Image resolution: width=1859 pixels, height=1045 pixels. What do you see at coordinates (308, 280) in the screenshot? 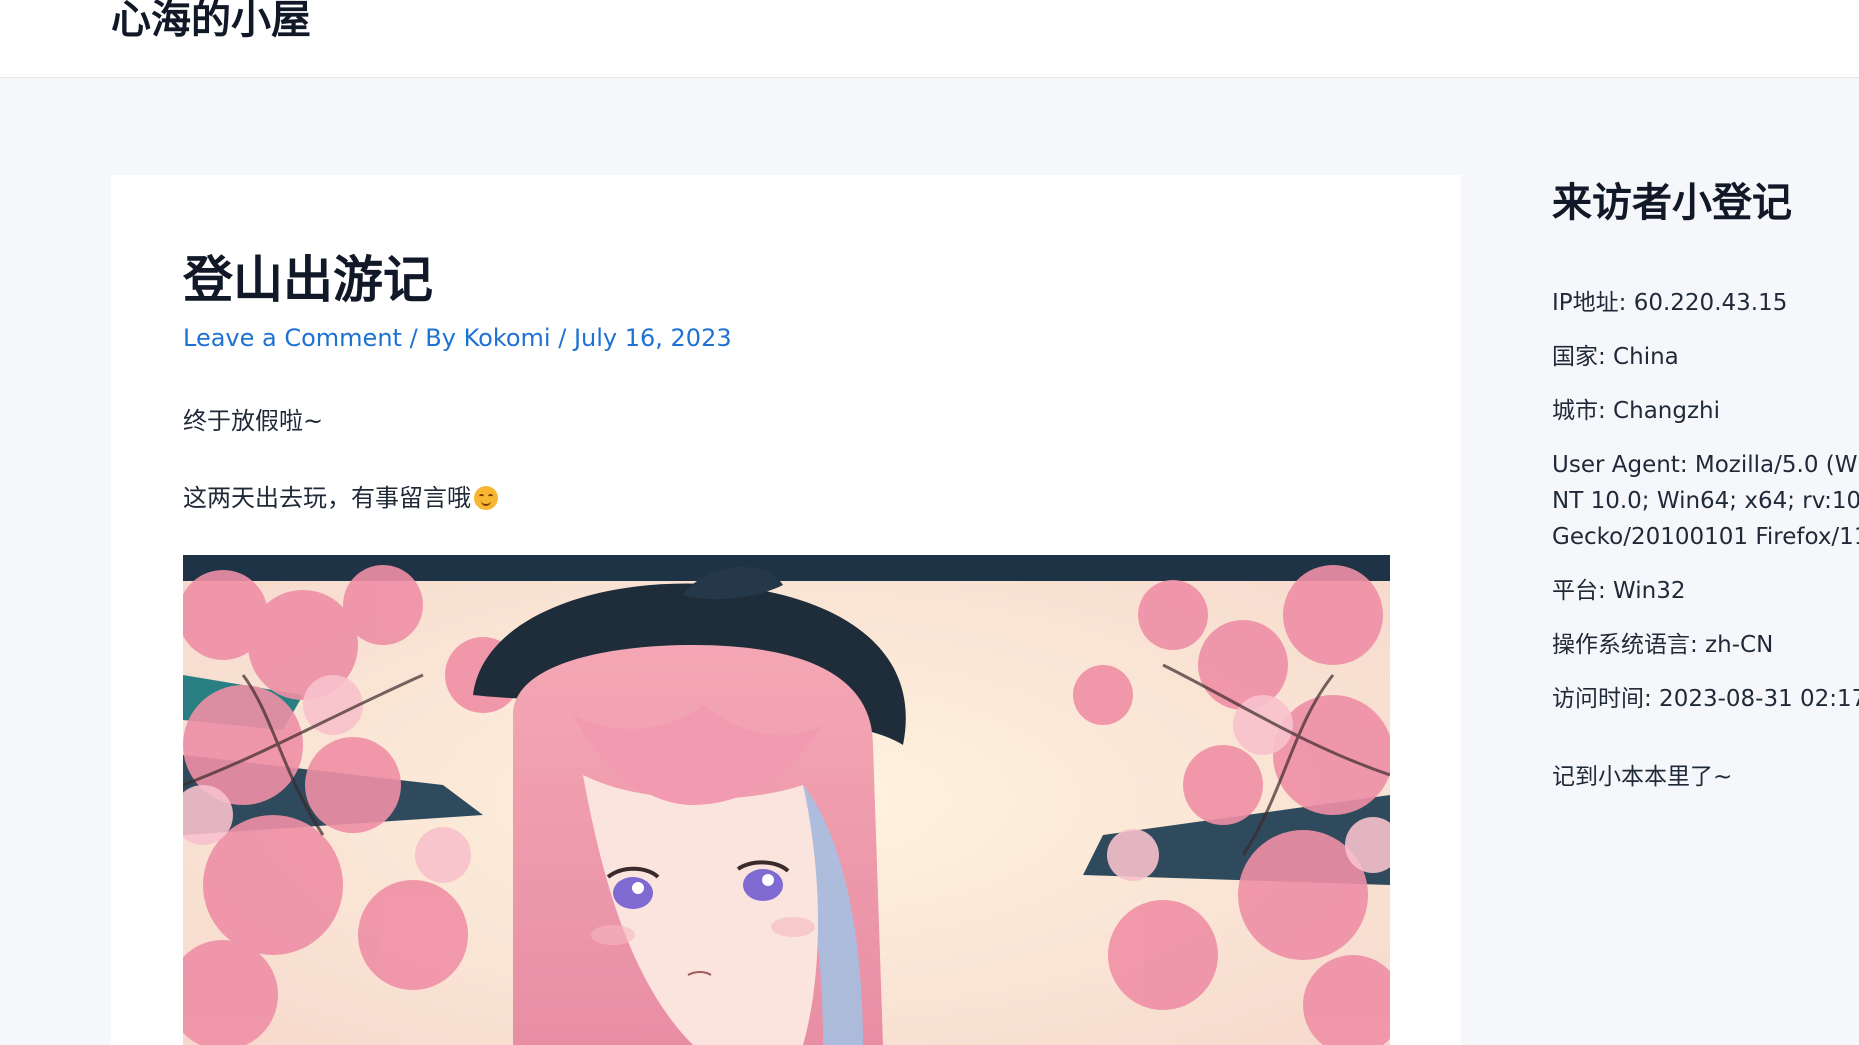
I see `post-title: 登山出游记` at bounding box center [308, 280].